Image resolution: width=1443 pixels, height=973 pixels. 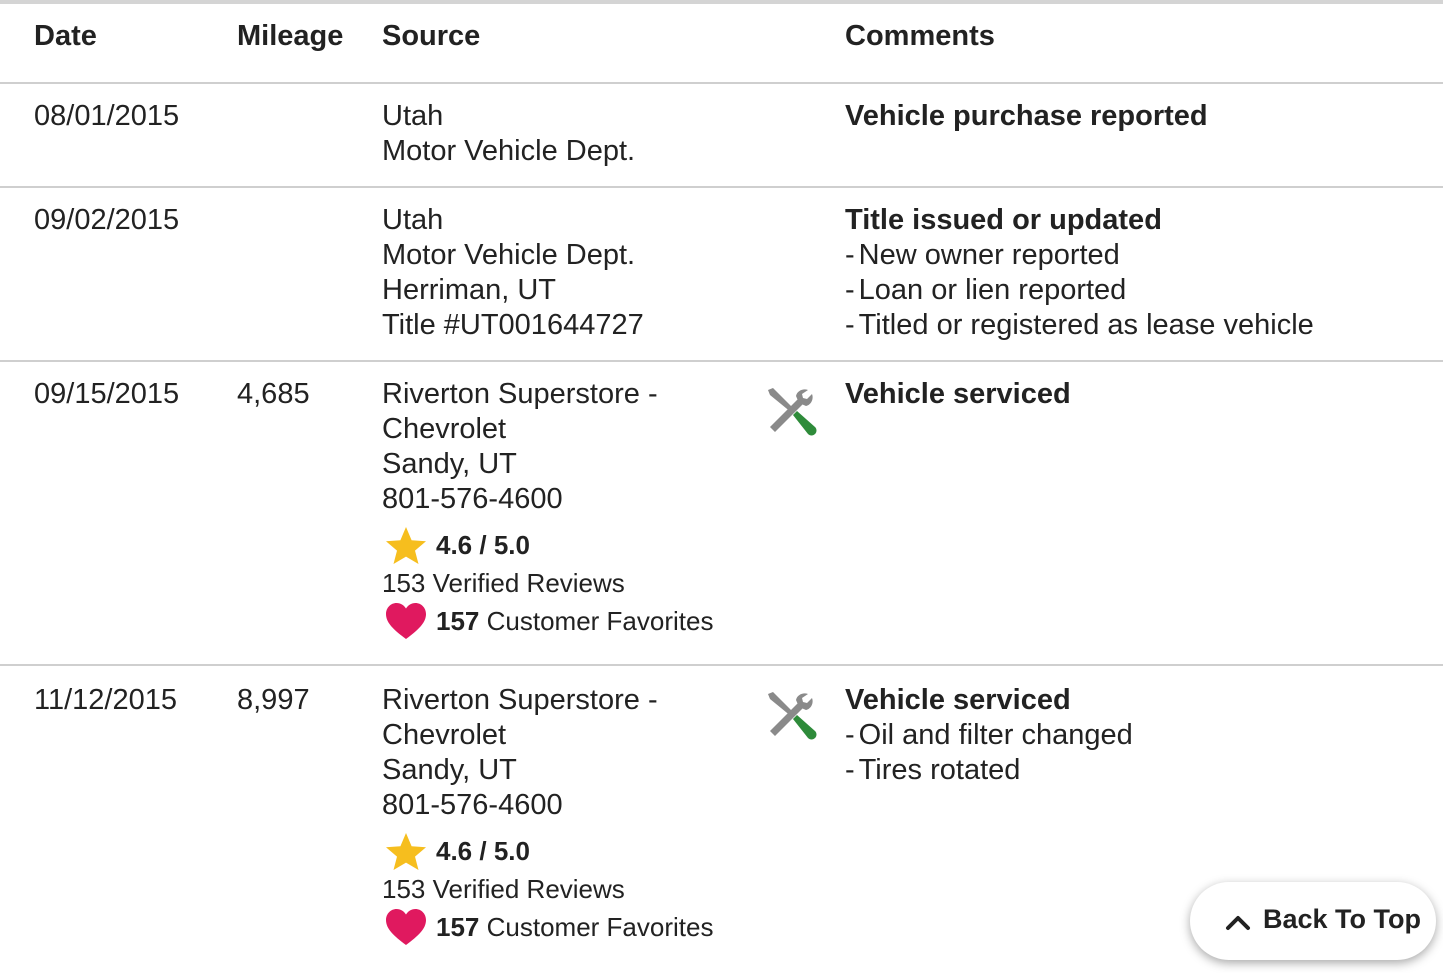 What do you see at coordinates (1342, 919) in the screenshot?
I see `back-to-top-label: Back To Top` at bounding box center [1342, 919].